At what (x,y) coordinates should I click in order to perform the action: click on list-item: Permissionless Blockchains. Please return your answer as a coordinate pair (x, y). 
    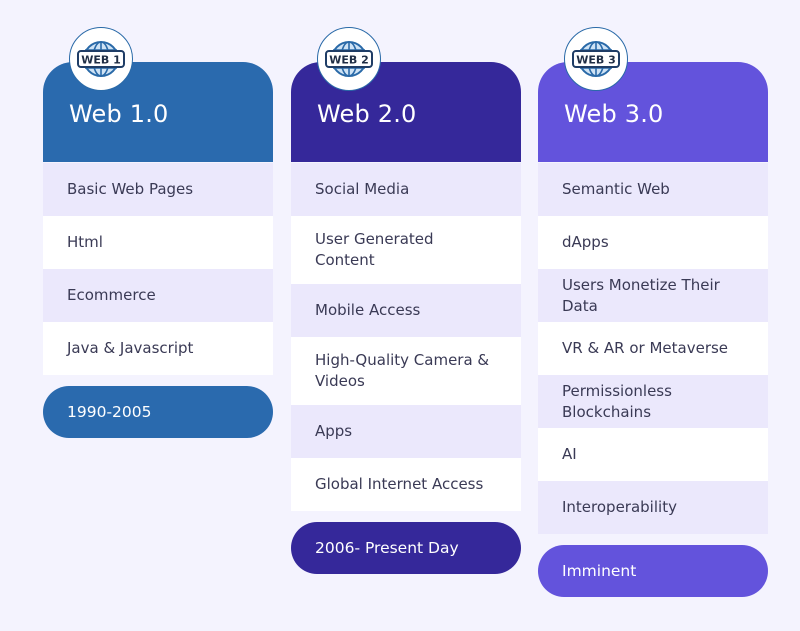
    Looking at the image, I should click on (653, 401).